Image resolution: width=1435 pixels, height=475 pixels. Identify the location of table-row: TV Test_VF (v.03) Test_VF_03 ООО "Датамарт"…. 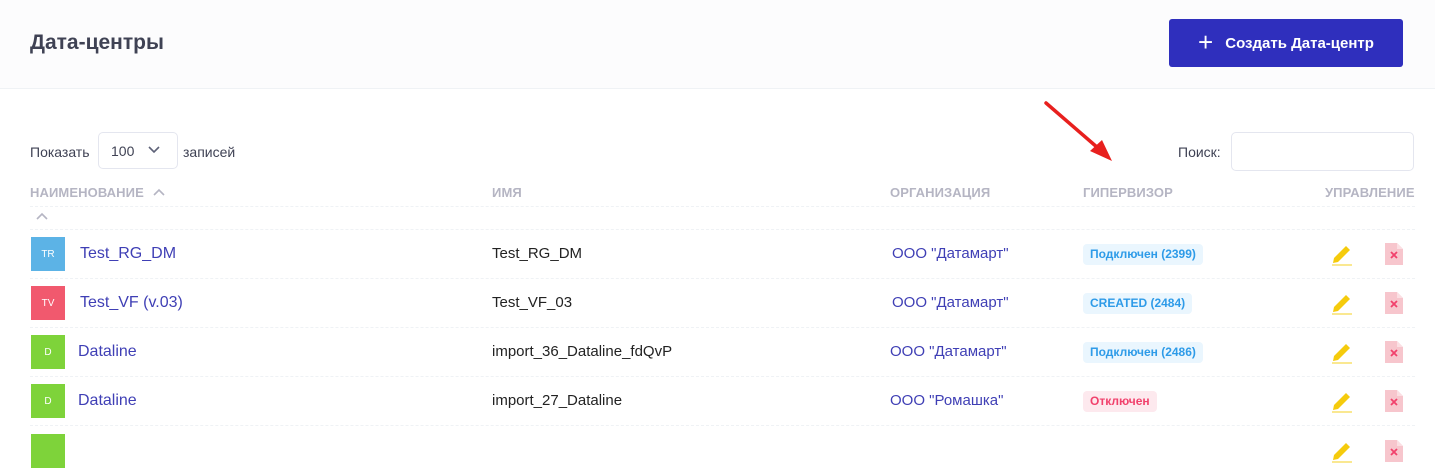
(717, 302).